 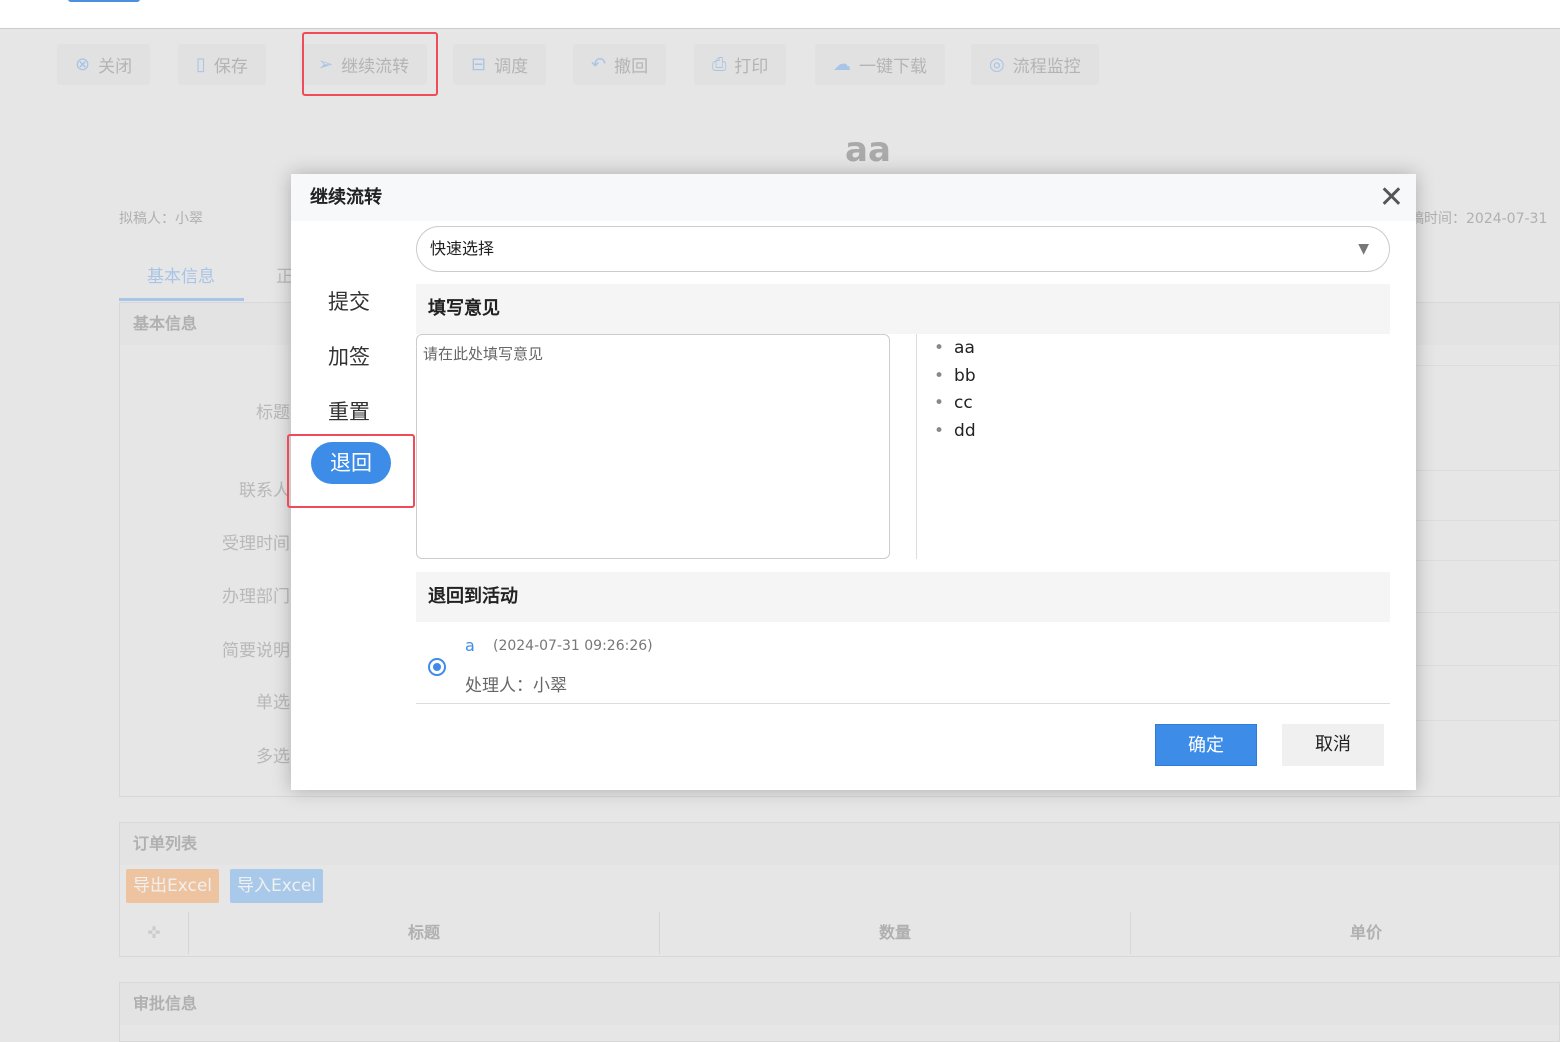 I want to click on top-bar, so click(x=780, y=14).